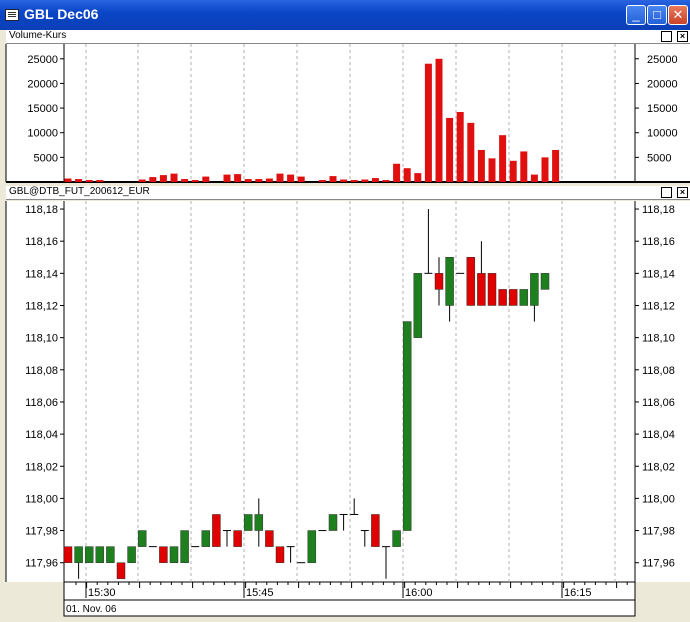 The image size is (690, 622). Describe the element at coordinates (658, 306) in the screenshot. I see `price-ytick-label-right: 118,12` at that location.